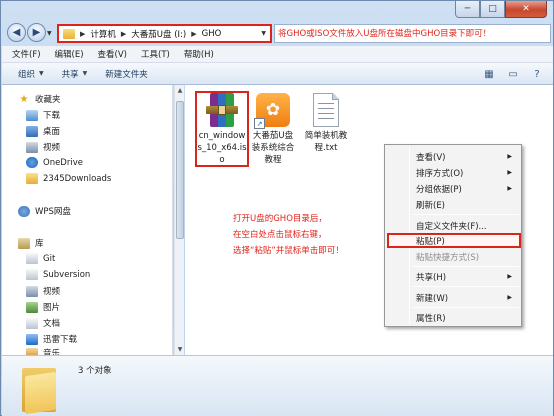  What do you see at coordinates (439, 189) in the screenshot?
I see `ctx-group-label: 分组依据(P)` at bounding box center [439, 189].